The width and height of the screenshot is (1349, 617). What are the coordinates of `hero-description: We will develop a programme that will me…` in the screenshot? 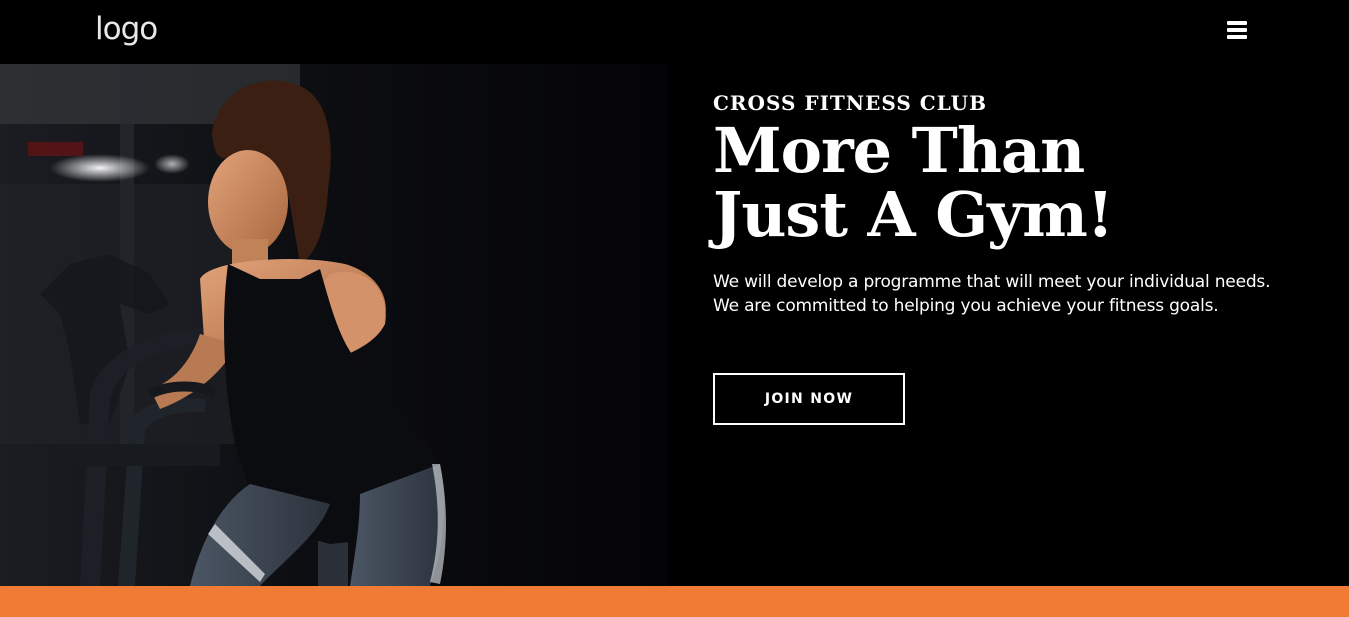 It's located at (991, 294).